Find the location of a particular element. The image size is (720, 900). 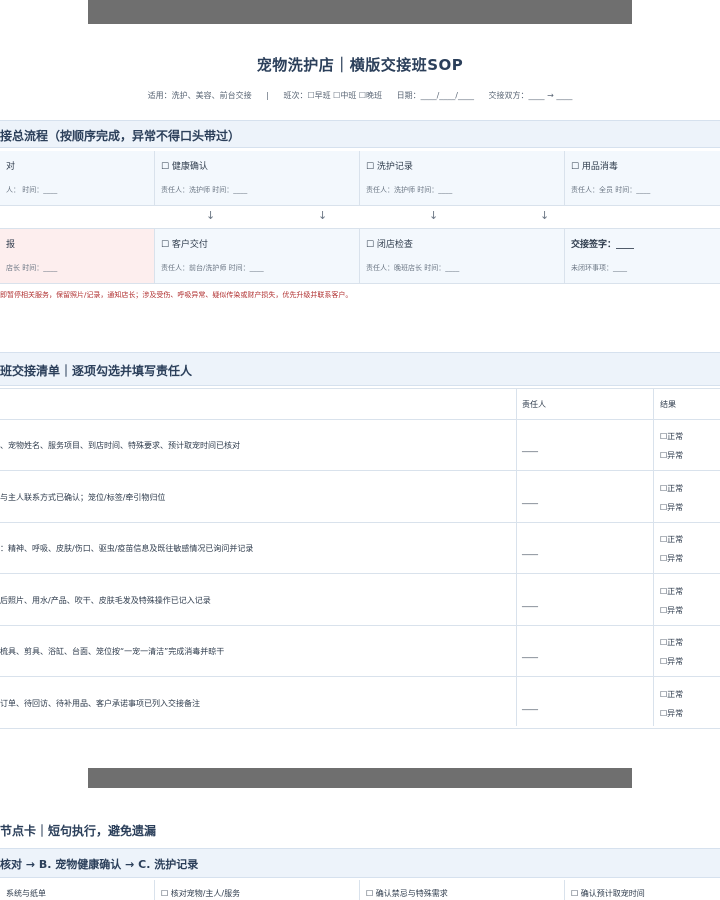

signoff-label: 交接签字：____ is located at coordinates (603, 245).